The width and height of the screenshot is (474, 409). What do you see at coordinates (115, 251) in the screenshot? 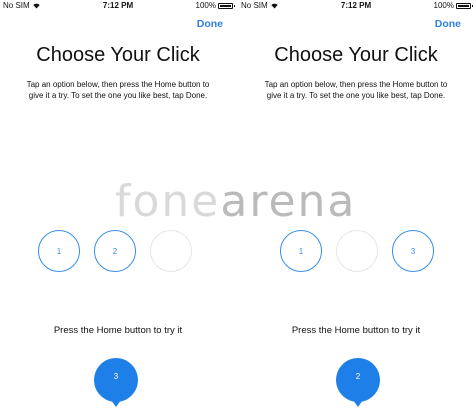
I see `click-option-2: 2` at bounding box center [115, 251].